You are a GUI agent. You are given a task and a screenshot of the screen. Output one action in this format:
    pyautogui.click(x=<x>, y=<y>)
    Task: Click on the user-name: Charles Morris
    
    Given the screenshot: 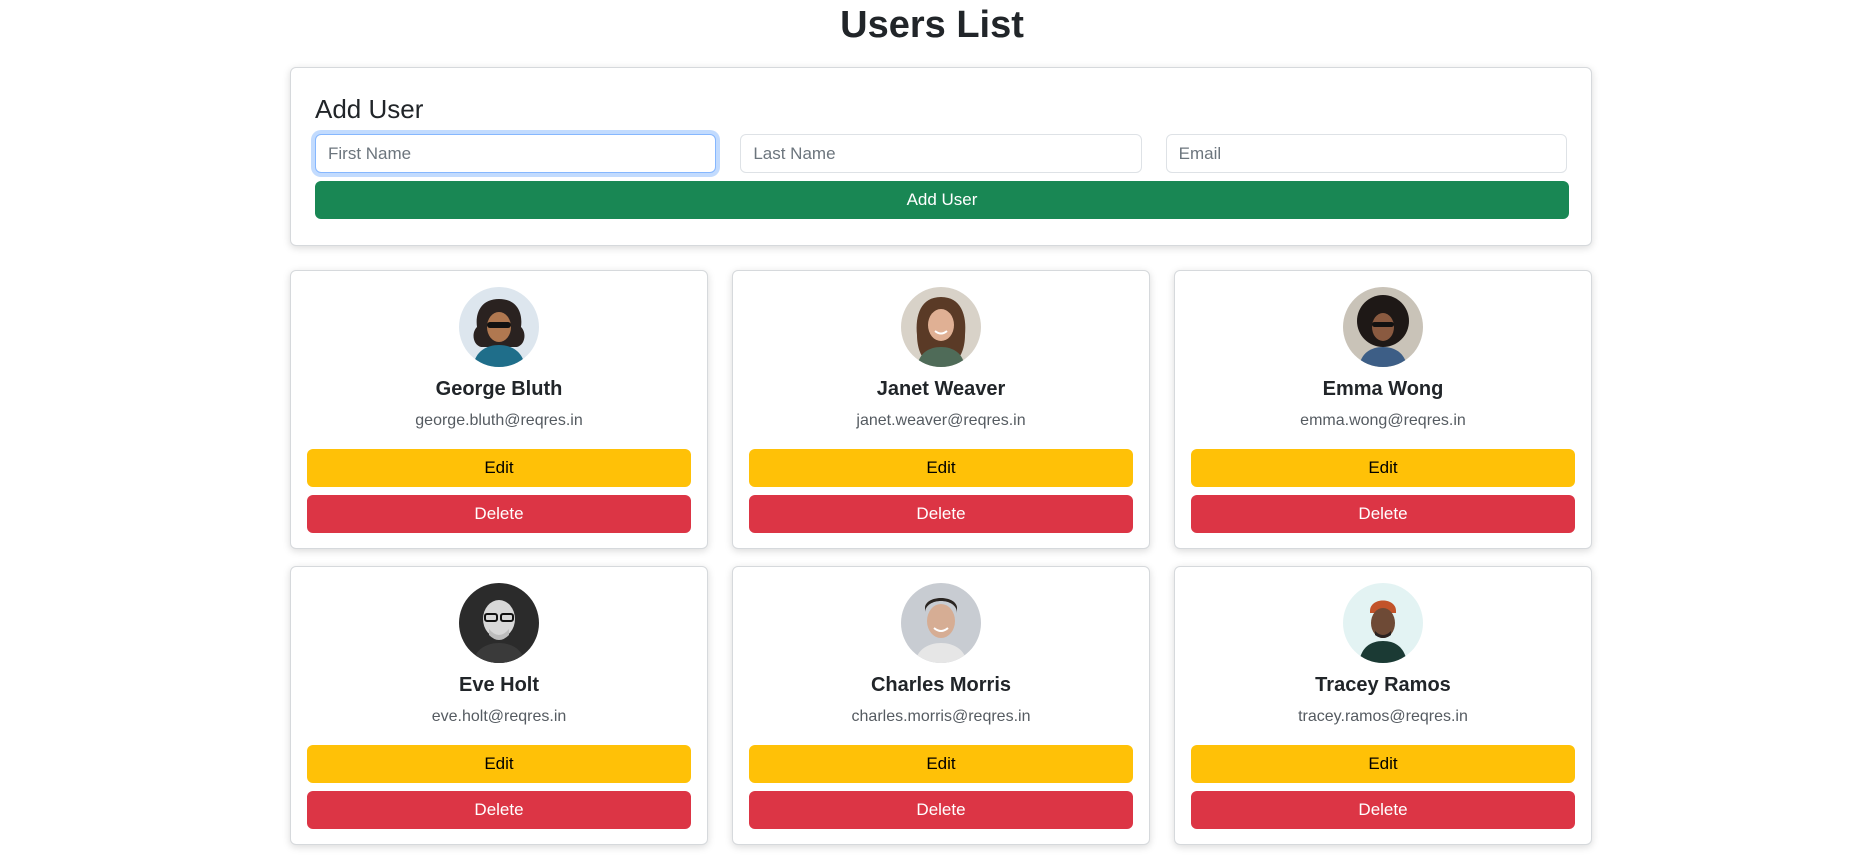 What is the action you would take?
    pyautogui.click(x=941, y=685)
    